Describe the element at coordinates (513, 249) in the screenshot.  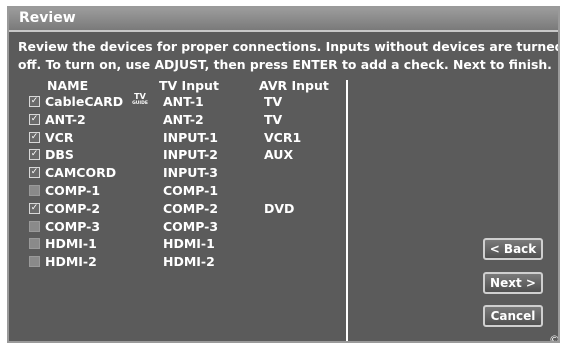
I see `back-button: < Back` at that location.